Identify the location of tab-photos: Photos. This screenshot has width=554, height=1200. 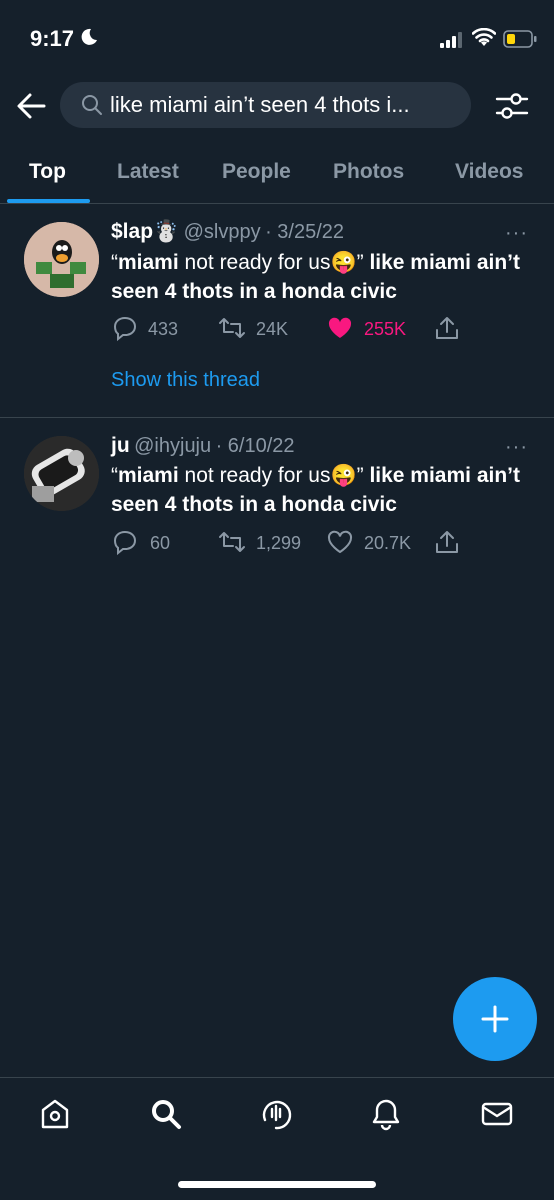
(368, 172).